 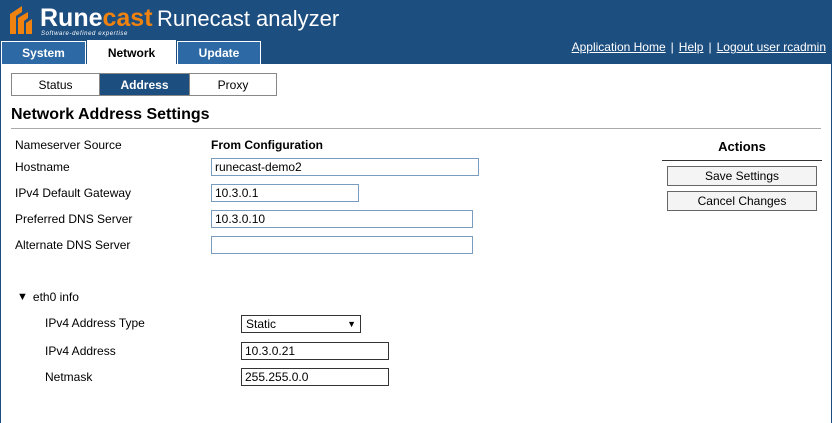 What do you see at coordinates (267, 145) in the screenshot?
I see `nameserver-source-value: From Configuration` at bounding box center [267, 145].